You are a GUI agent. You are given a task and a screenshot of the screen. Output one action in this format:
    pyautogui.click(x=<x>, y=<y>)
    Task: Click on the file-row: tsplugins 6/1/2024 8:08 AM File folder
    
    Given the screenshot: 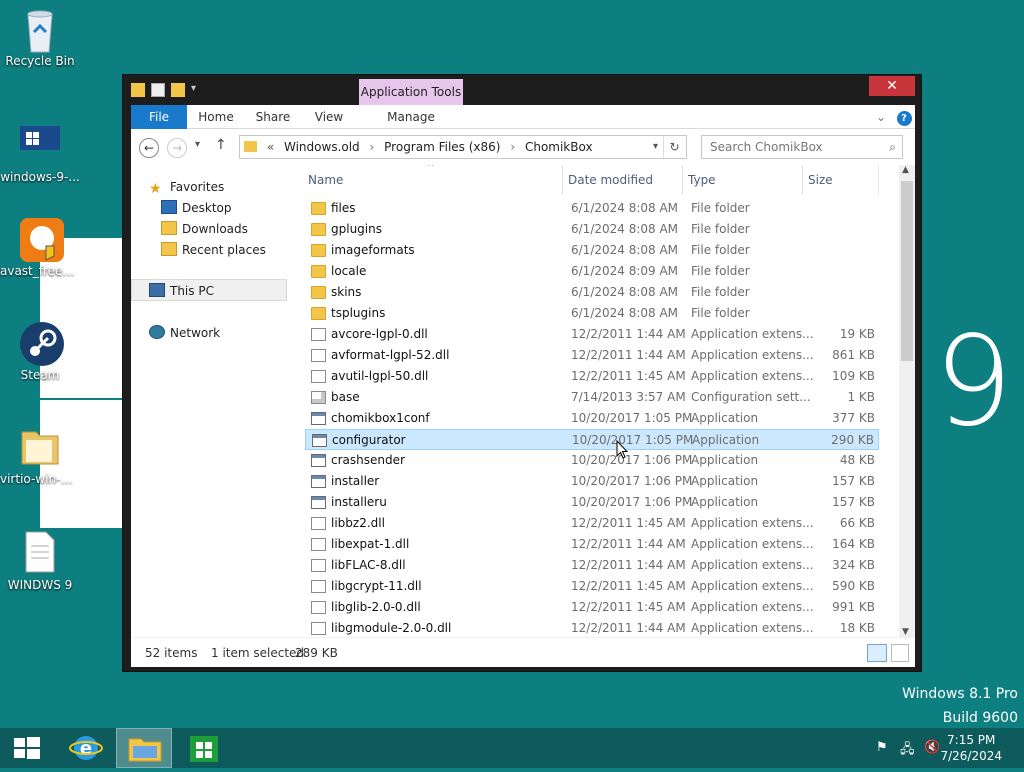 What is the action you would take?
    pyautogui.click(x=592, y=313)
    